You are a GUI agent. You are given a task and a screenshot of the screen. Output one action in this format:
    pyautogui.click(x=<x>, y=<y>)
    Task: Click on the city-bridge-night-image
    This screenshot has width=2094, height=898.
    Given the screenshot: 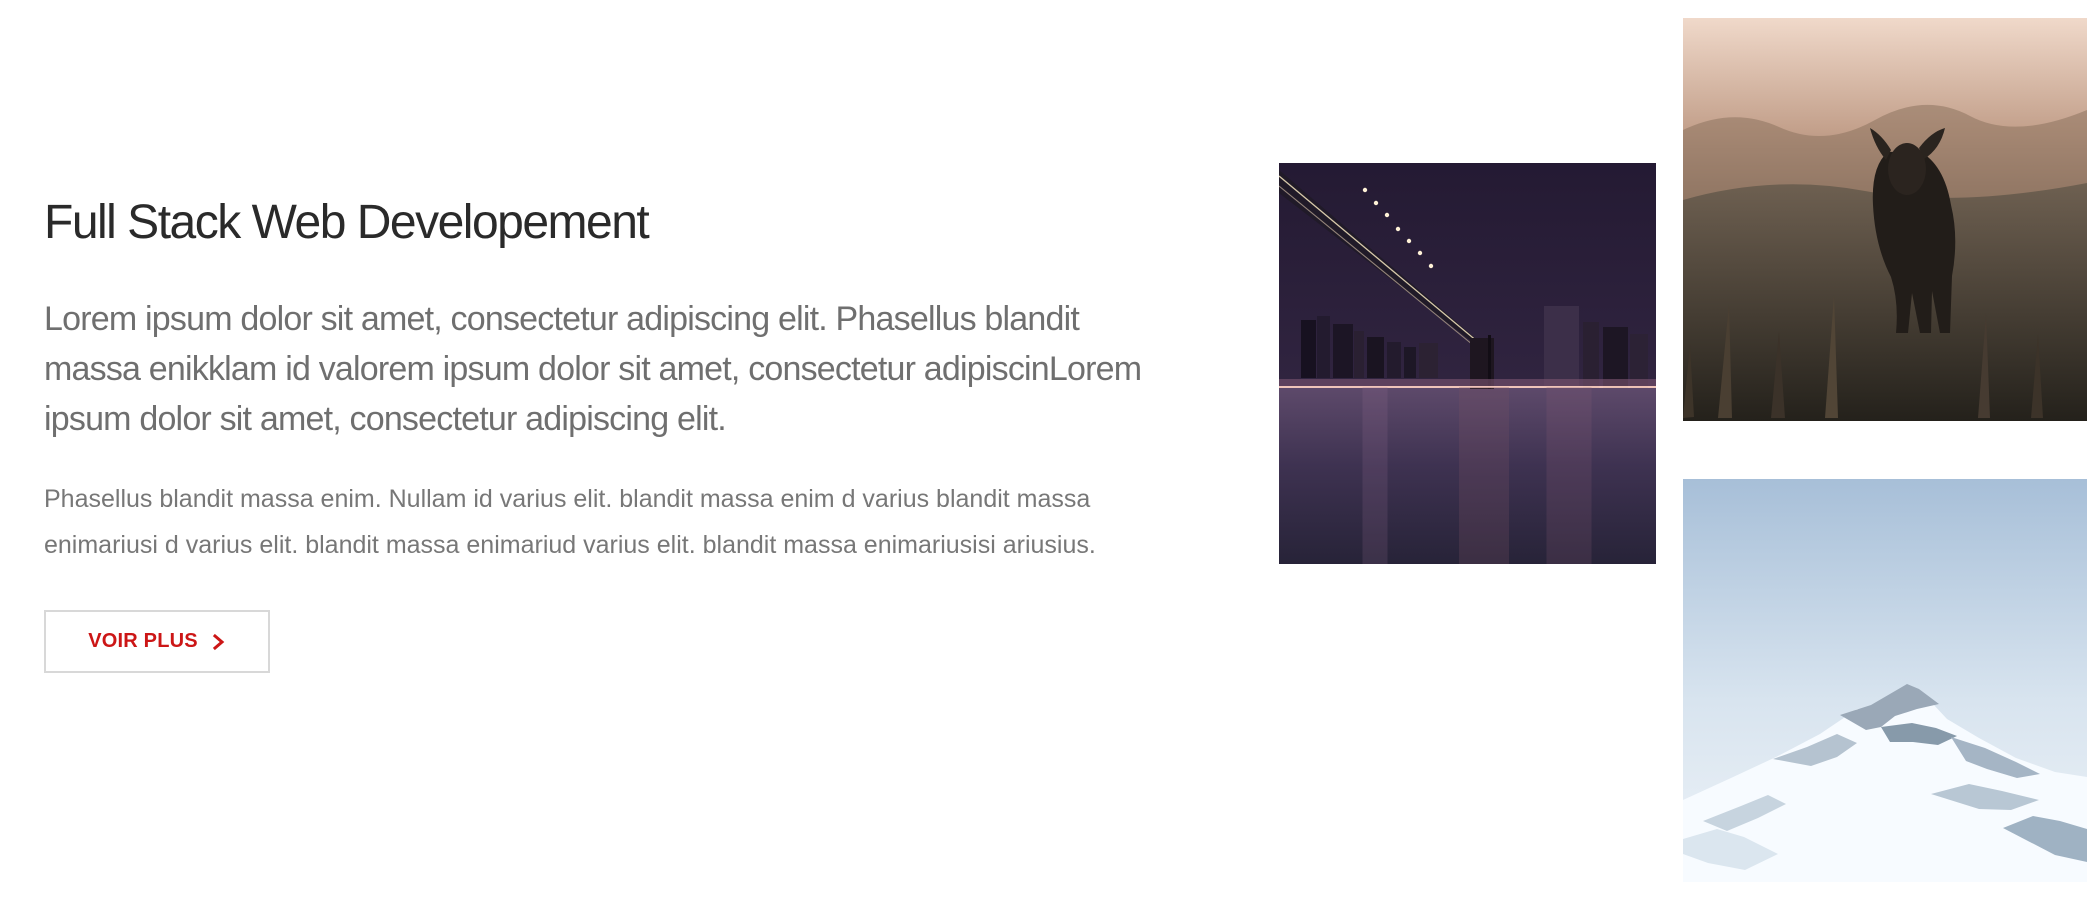 What is the action you would take?
    pyautogui.click(x=1467, y=363)
    